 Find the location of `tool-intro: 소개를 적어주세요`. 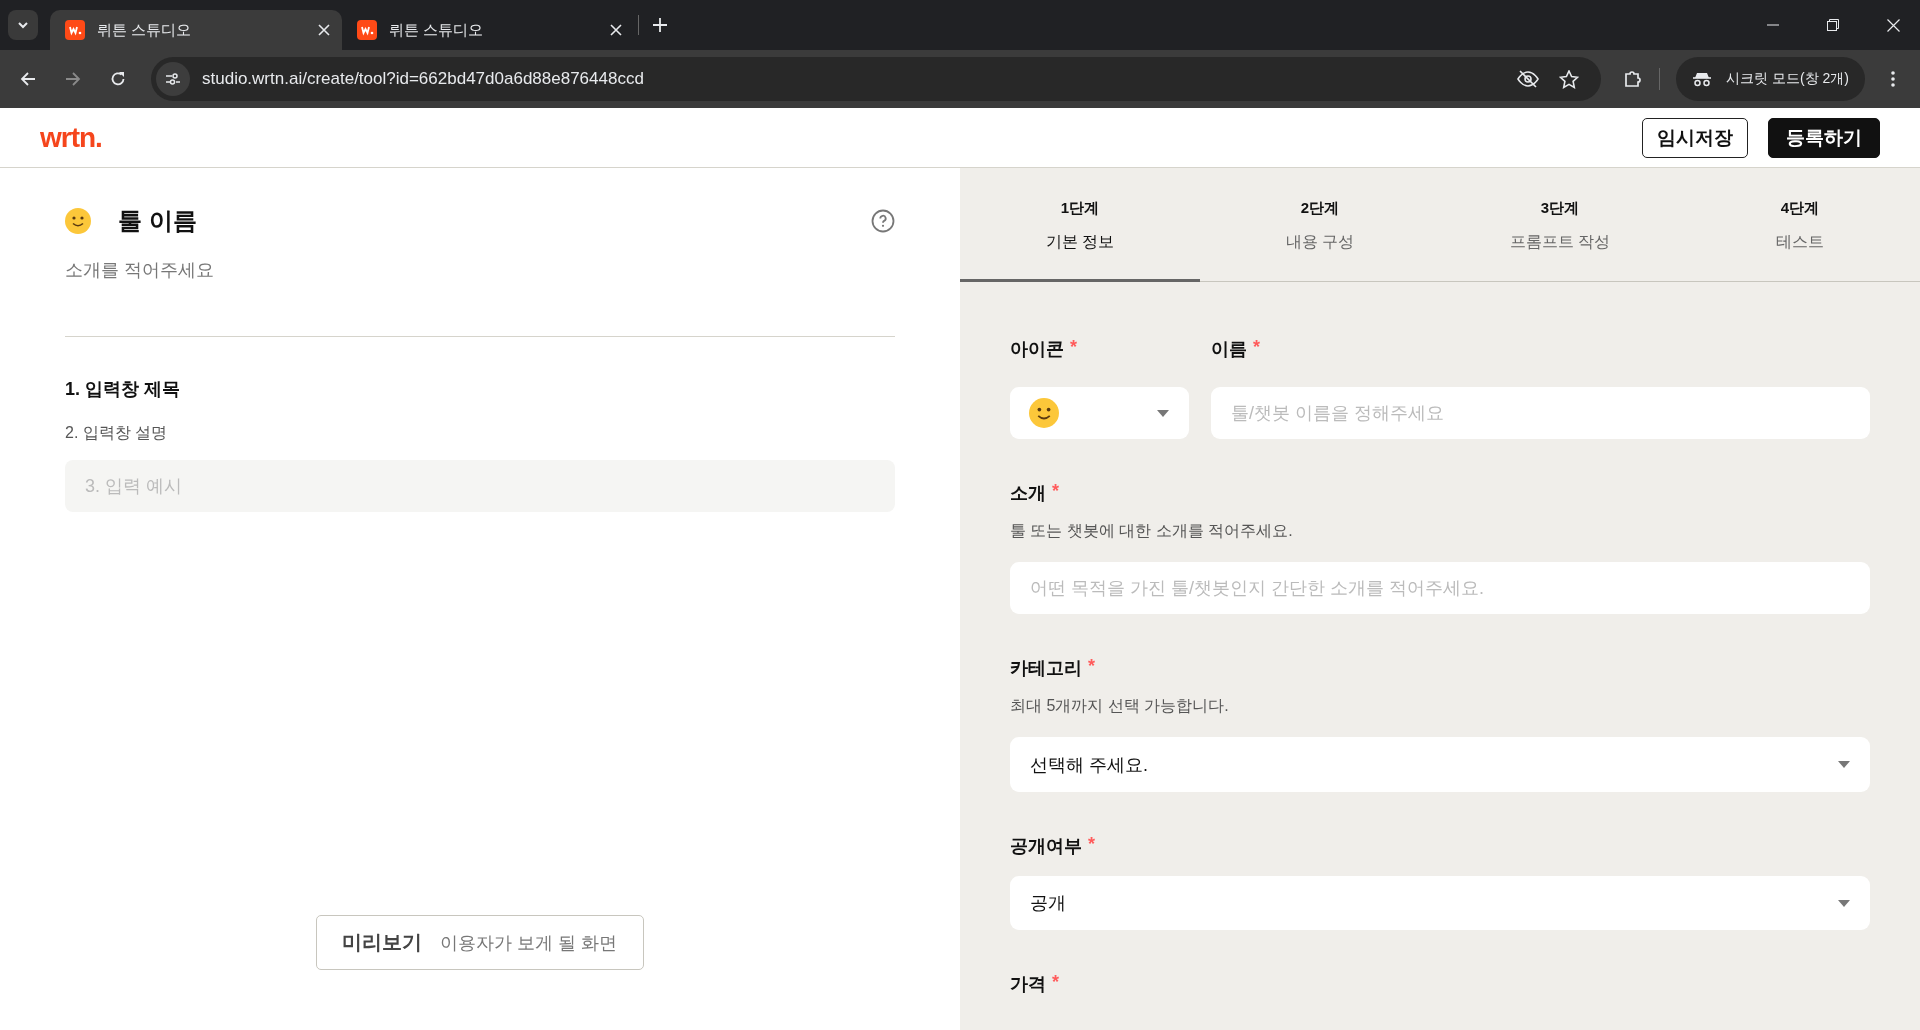

tool-intro: 소개를 적어주세요 is located at coordinates (140, 270).